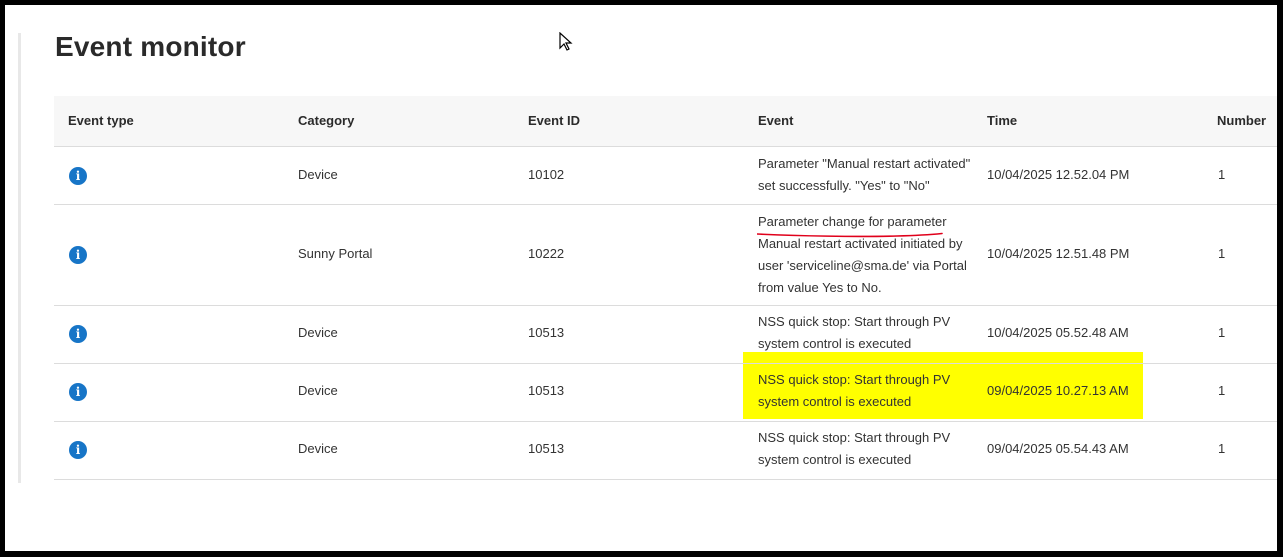 The width and height of the screenshot is (1283, 557). I want to click on category-cell: Sunny Portal, so click(335, 253).